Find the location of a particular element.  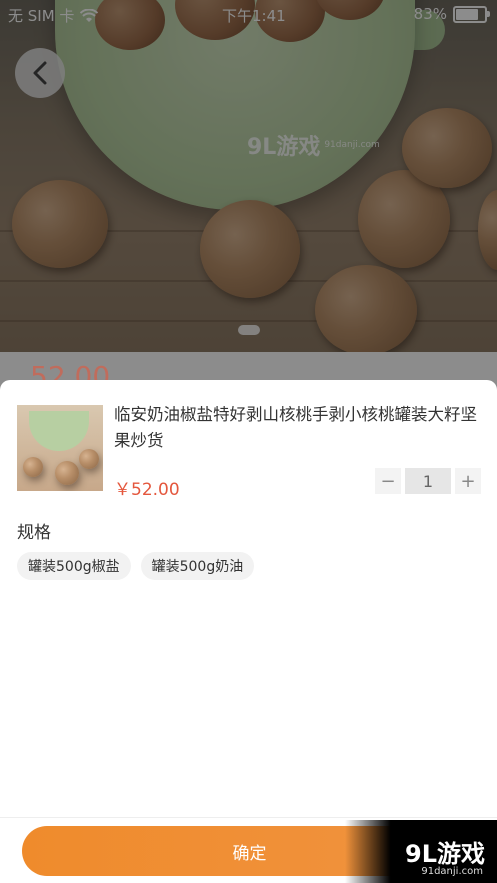

product-price: ￥52.00 is located at coordinates (147, 490).